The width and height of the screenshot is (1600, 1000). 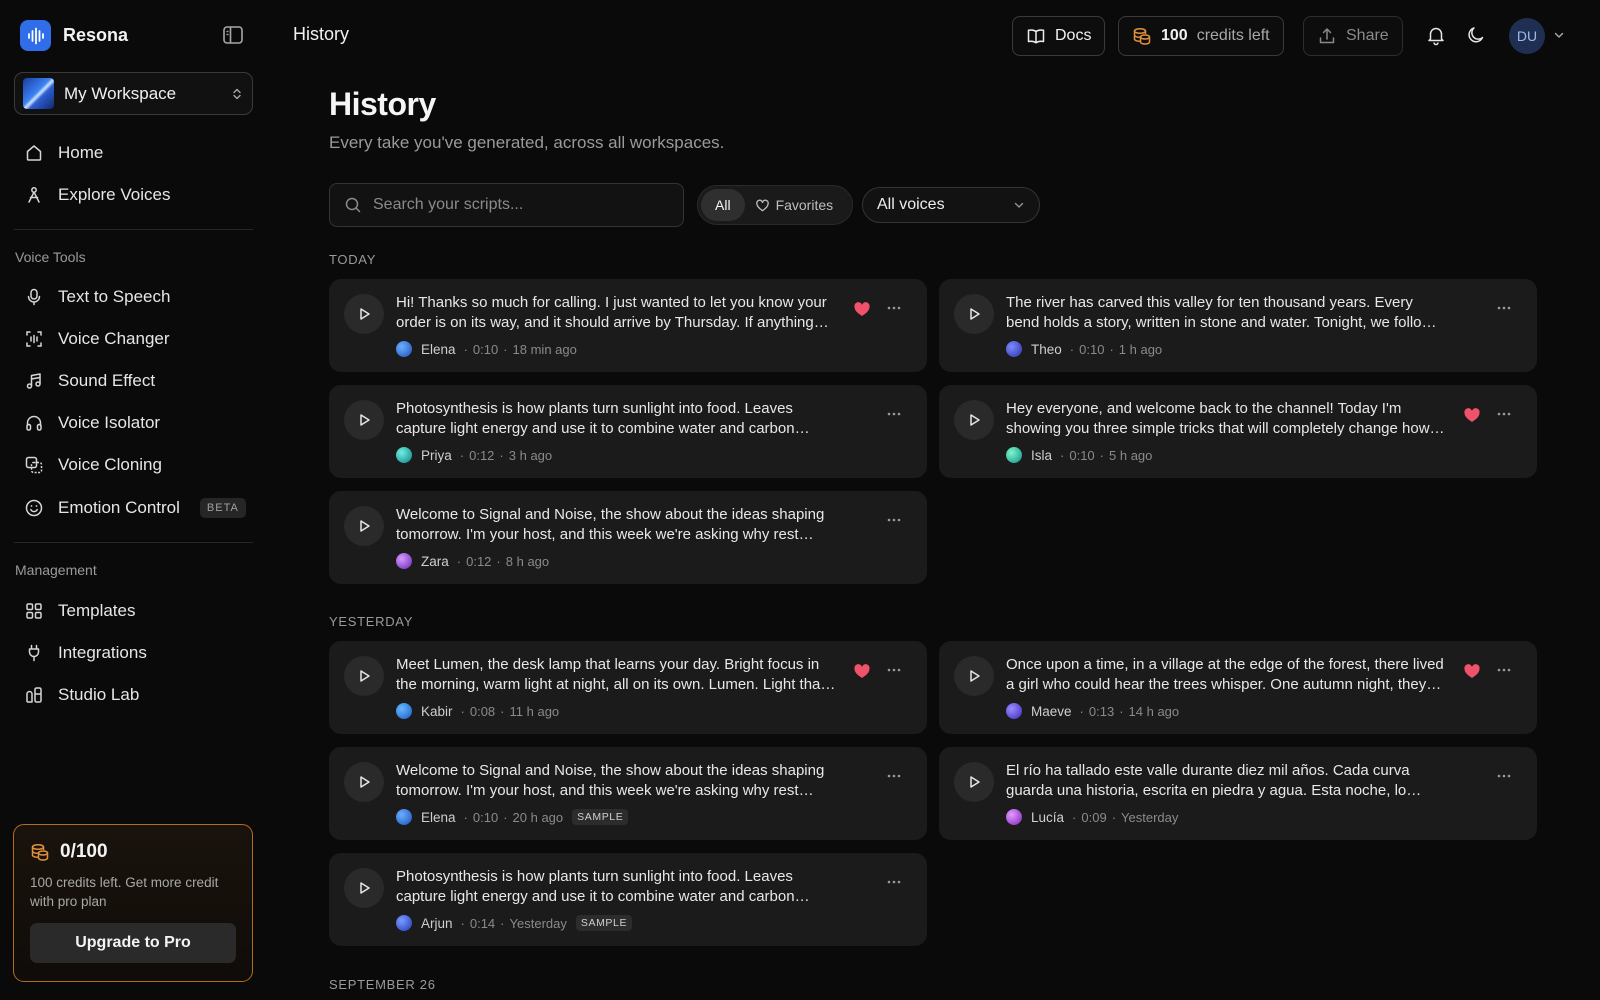 I want to click on timestamp: 20 h ago, so click(x=538, y=817).